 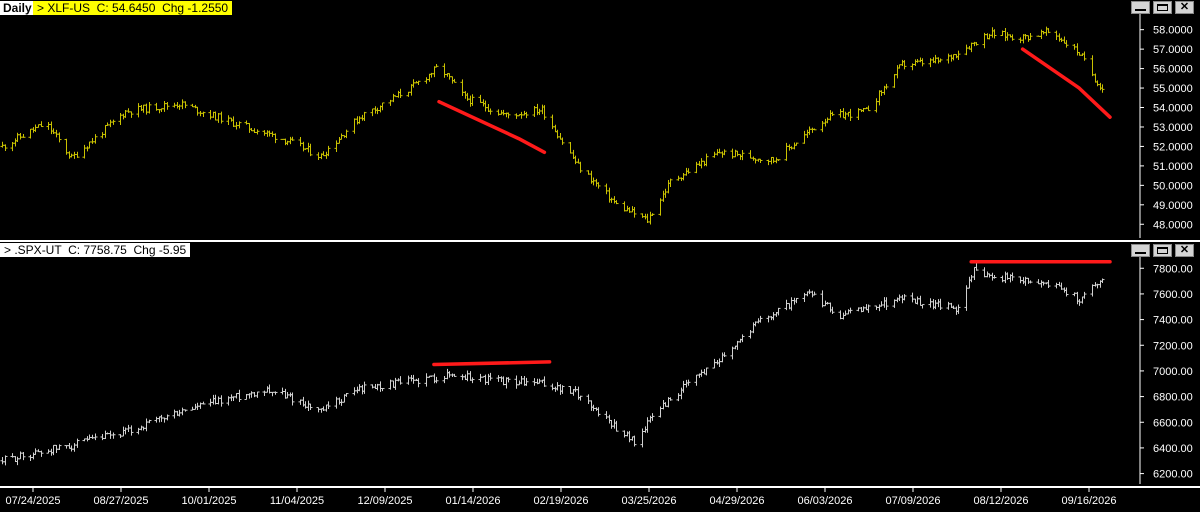 What do you see at coordinates (1173, 70) in the screenshot?
I see `y-tick-label: 56.0000` at bounding box center [1173, 70].